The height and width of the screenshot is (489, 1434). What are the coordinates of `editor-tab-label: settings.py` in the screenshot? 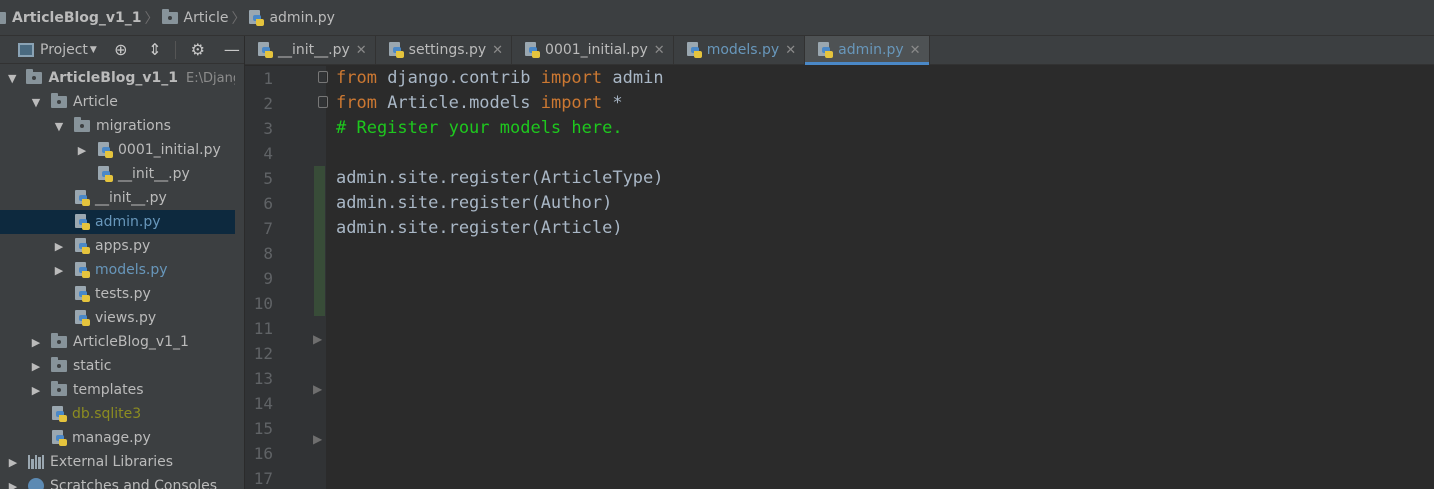 It's located at (447, 50).